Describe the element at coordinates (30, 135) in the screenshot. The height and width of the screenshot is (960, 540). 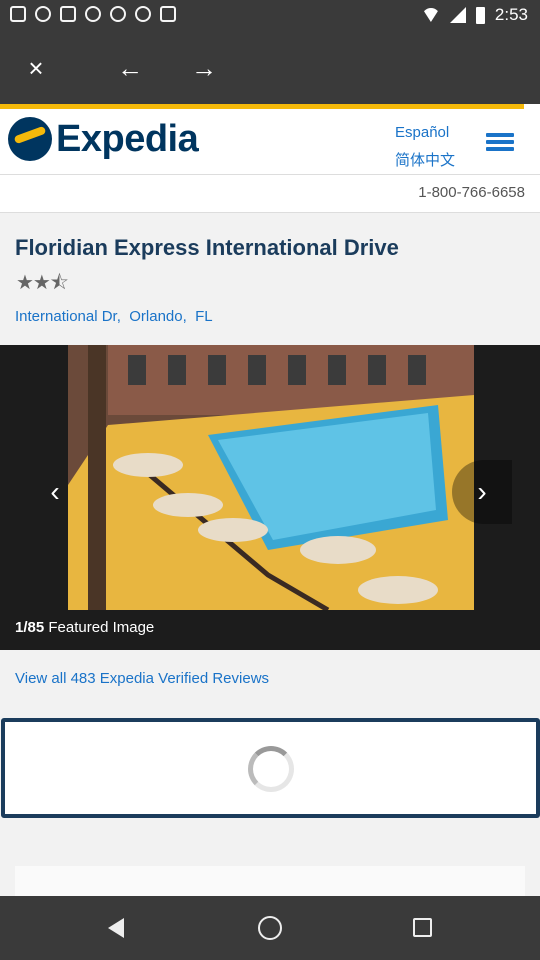
I see `plane-icon` at that location.